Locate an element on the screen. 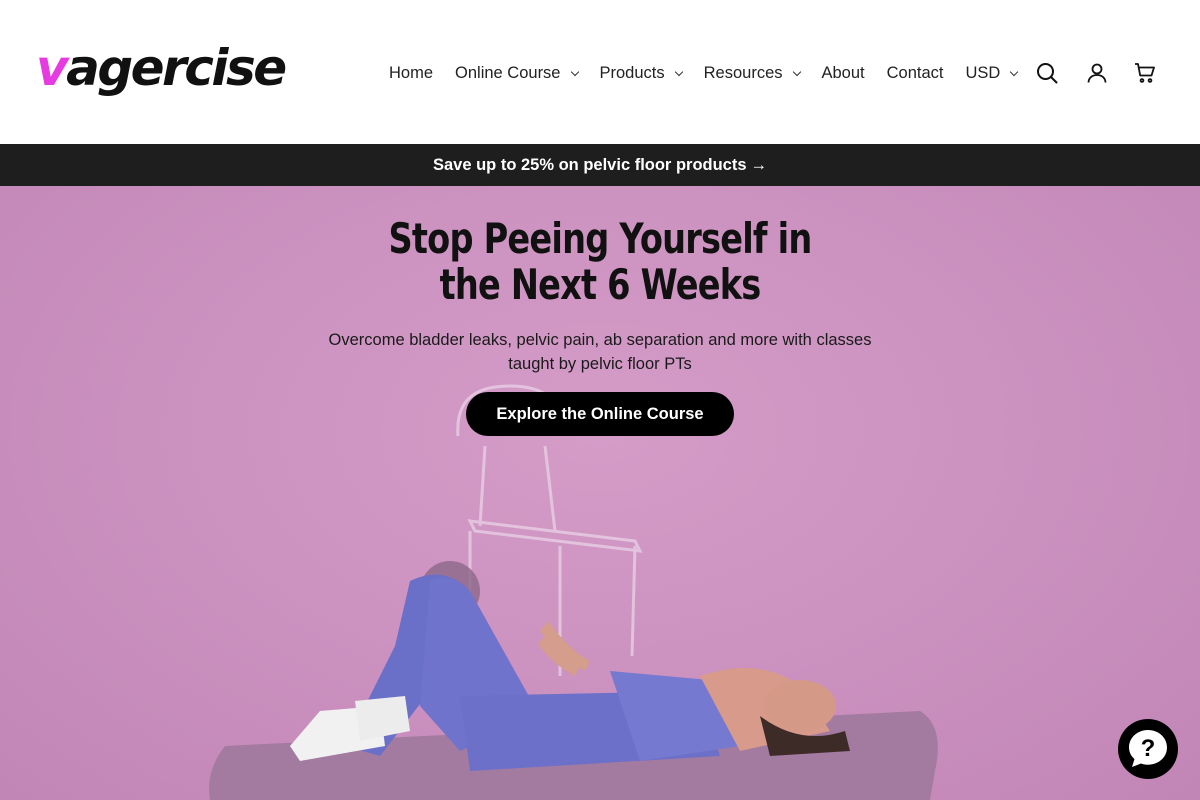 The image size is (1200, 800). vagercise-logo: vagercise is located at coordinates (161, 68).